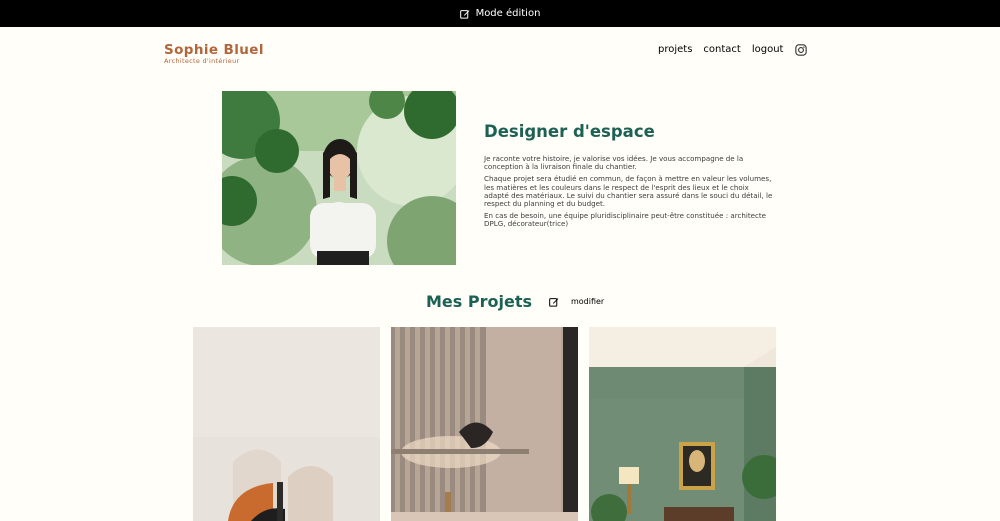 The height and width of the screenshot is (521, 1000). I want to click on edit-mode-banner: Mode édition, so click(500, 13).